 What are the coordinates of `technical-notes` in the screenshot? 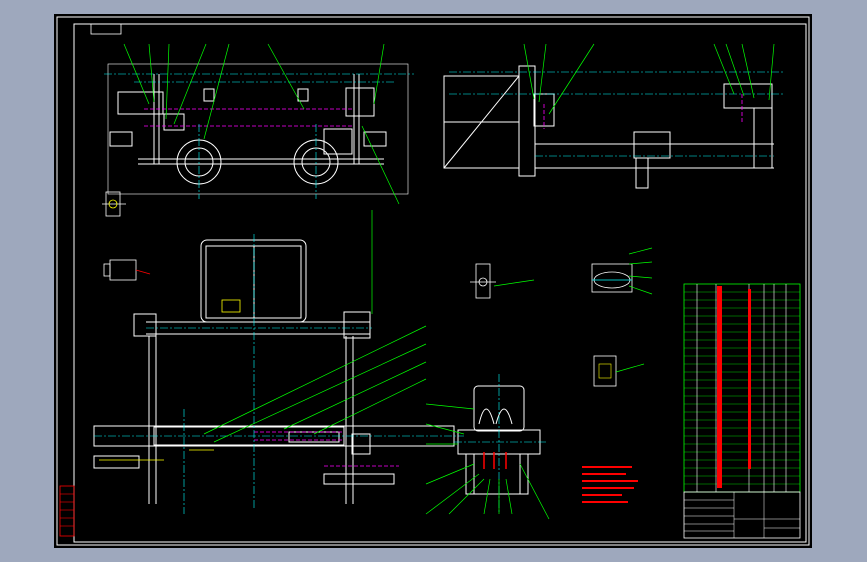 It's located at (610, 484).